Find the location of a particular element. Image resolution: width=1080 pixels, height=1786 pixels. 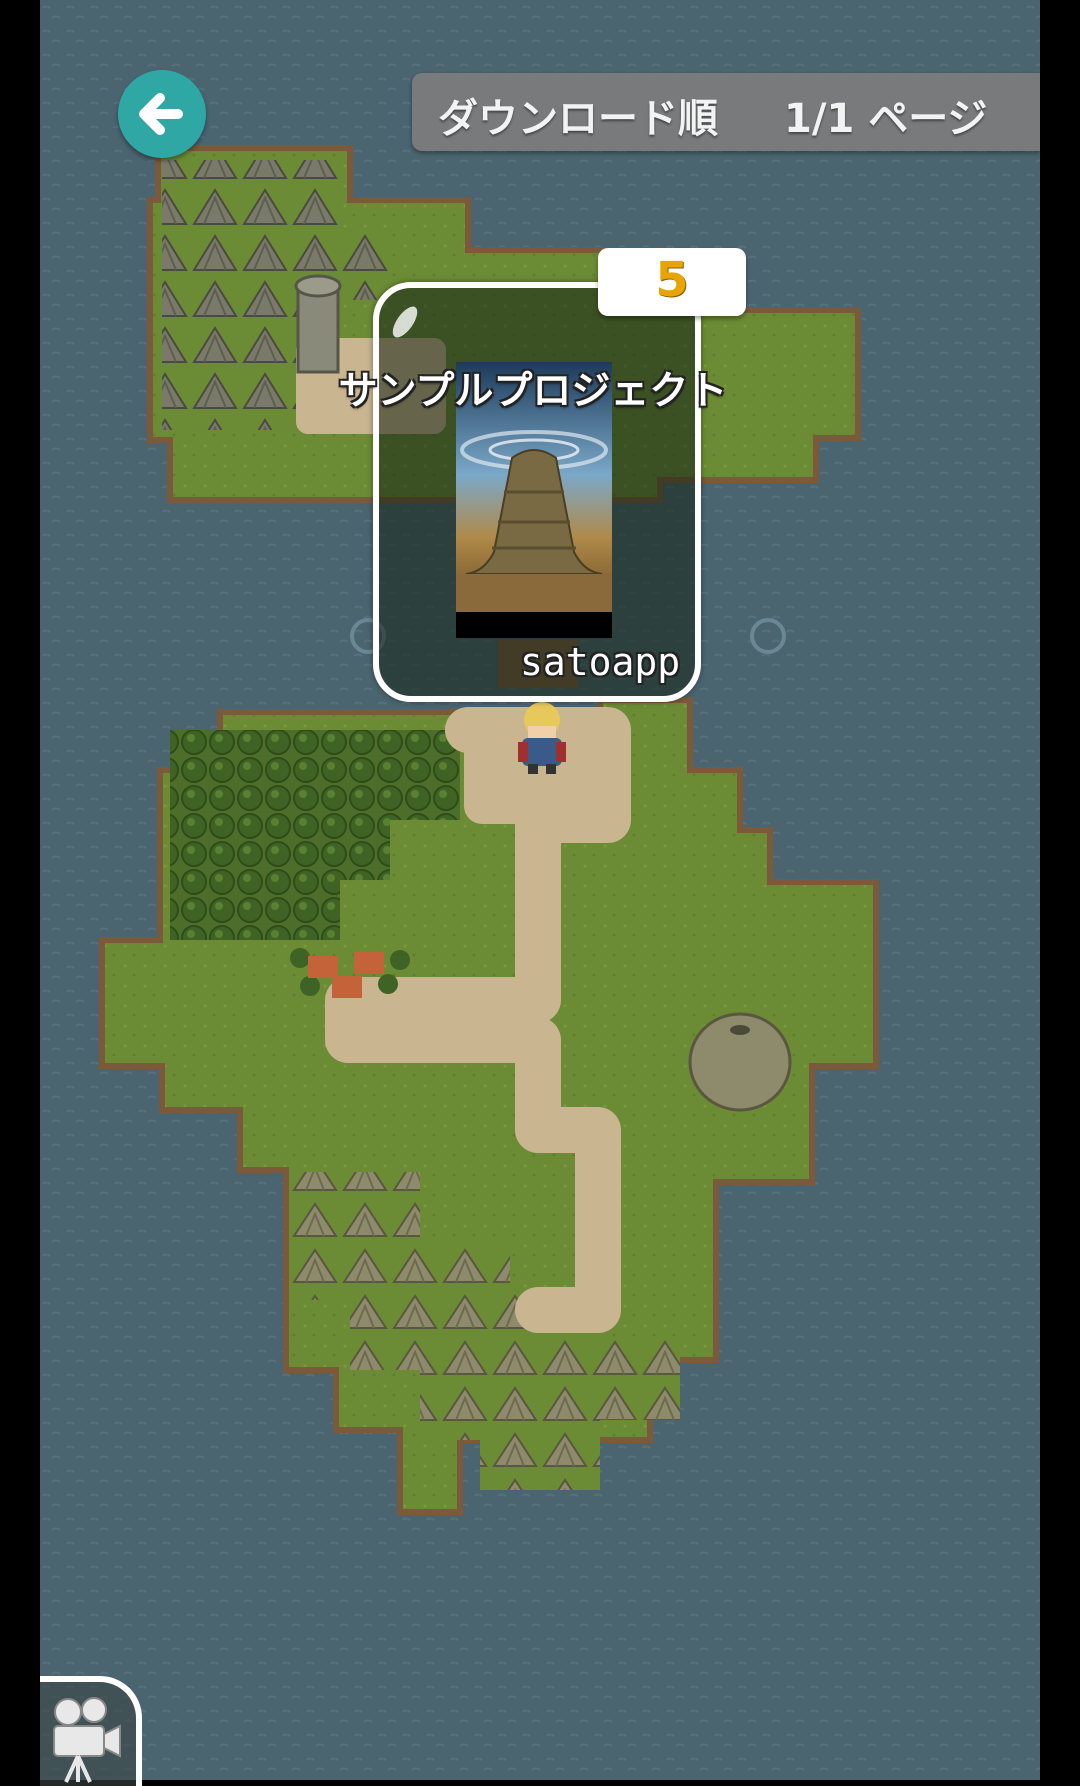

arrow-left-icon is located at coordinates (161, 114).